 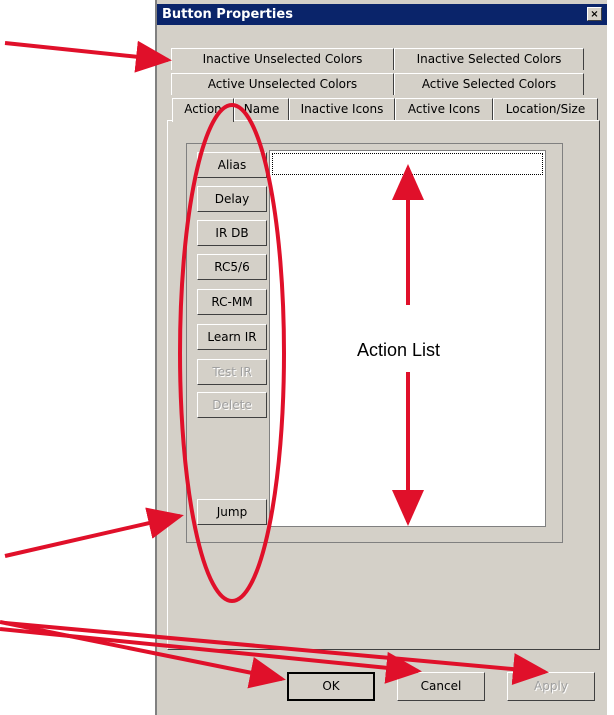 What do you see at coordinates (94, 532) in the screenshot?
I see `arrow-to-jump` at bounding box center [94, 532].